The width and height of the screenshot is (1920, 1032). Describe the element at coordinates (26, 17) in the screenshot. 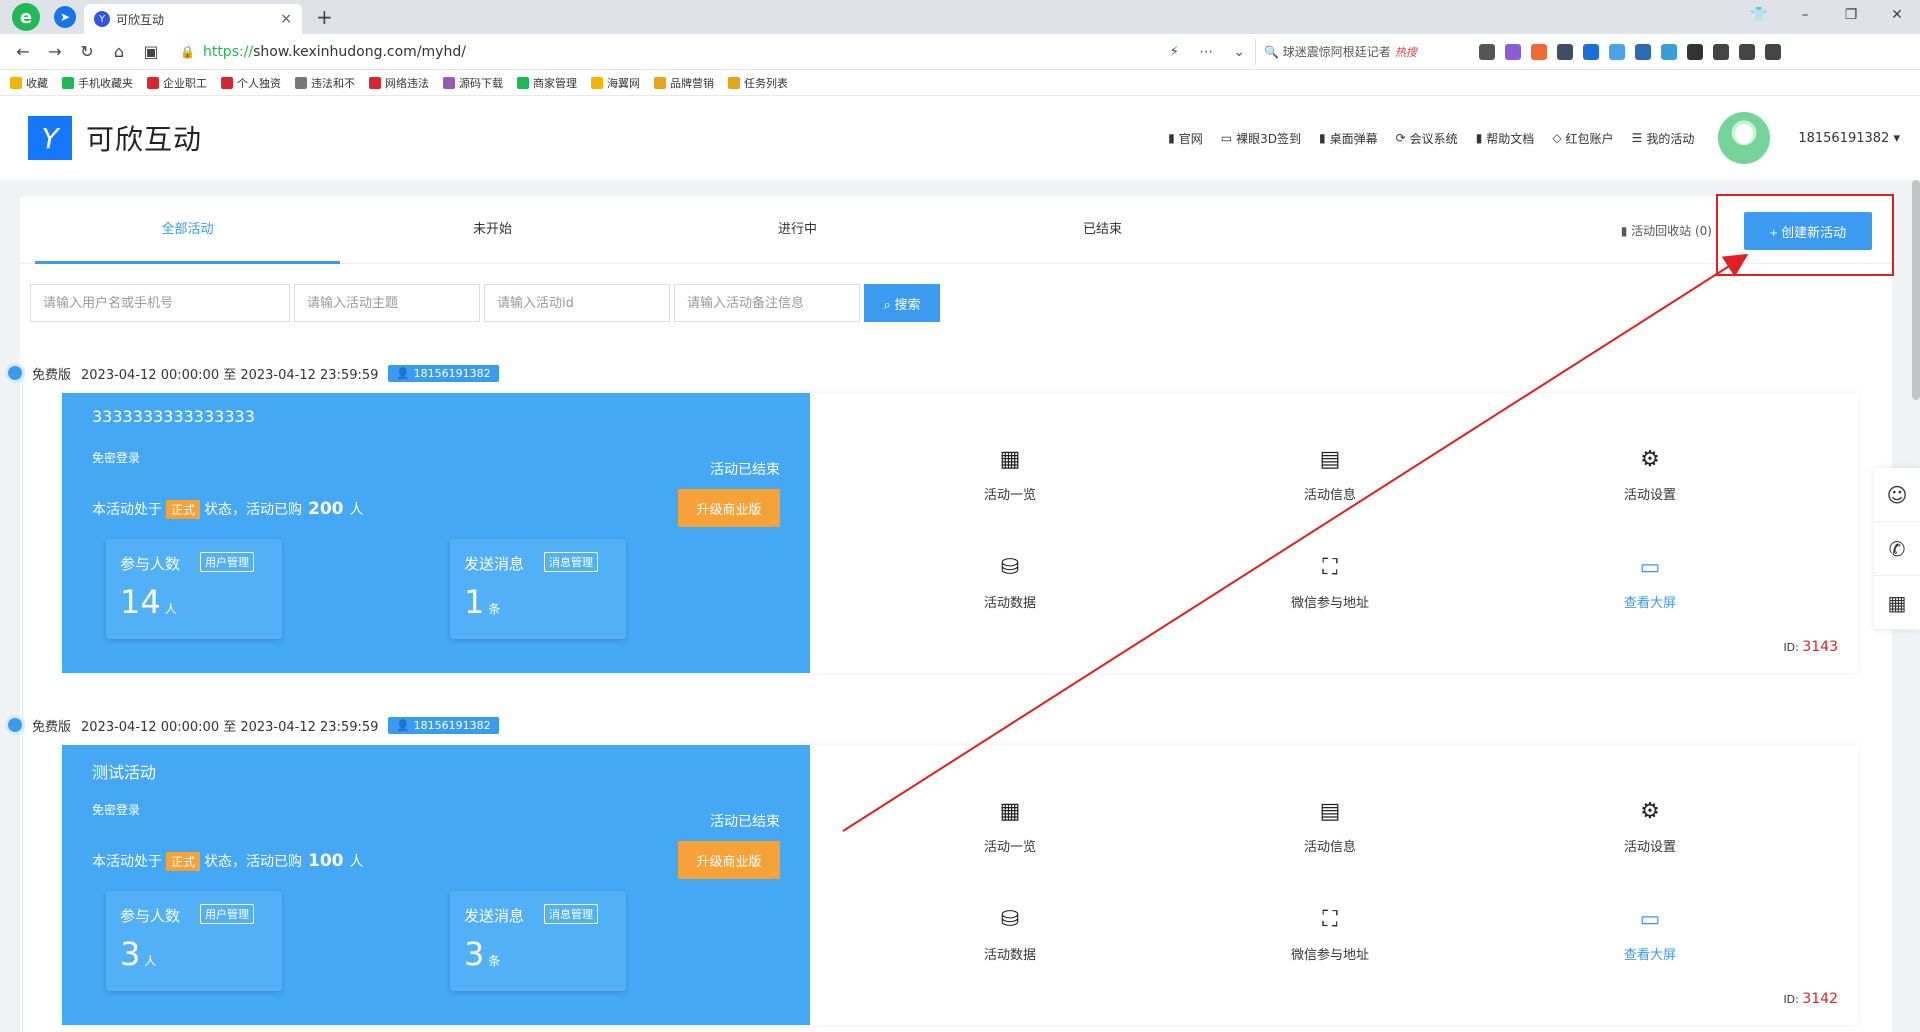

I see `browser-logo-icon: e` at that location.